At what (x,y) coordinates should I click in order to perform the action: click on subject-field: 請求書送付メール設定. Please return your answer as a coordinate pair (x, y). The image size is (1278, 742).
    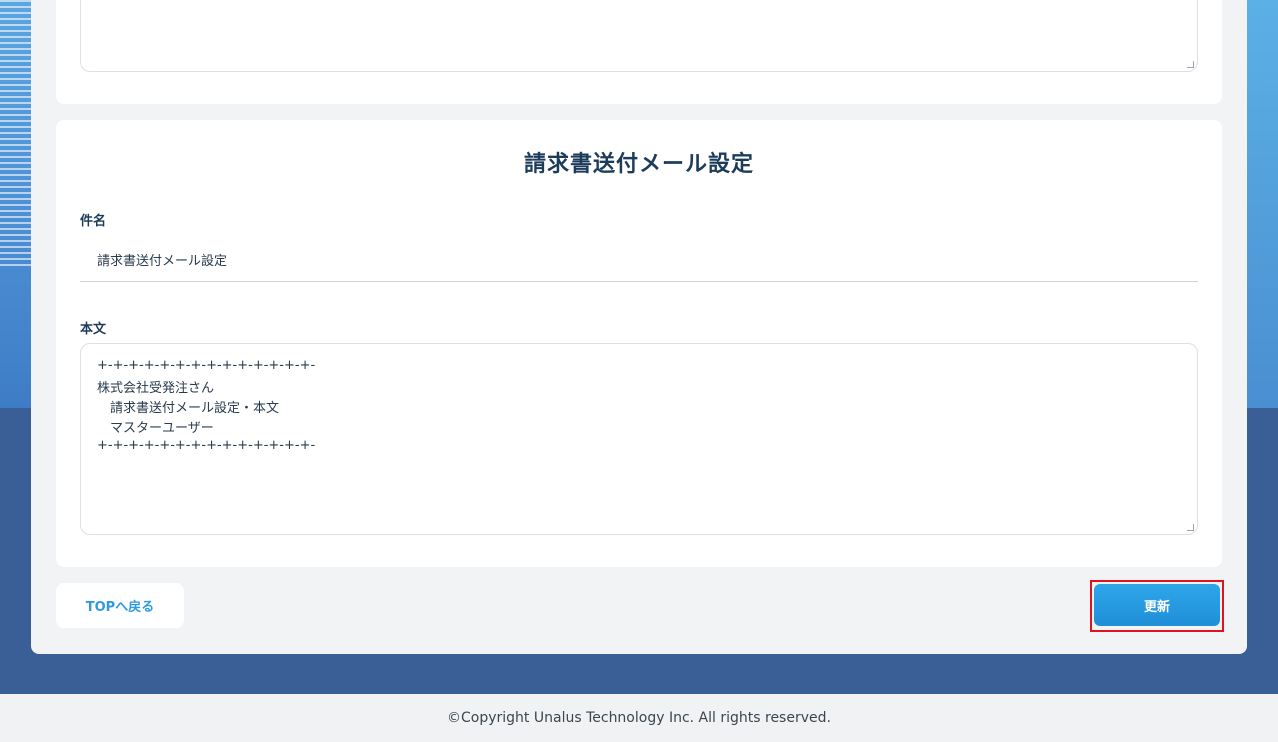
    Looking at the image, I should click on (162, 259).